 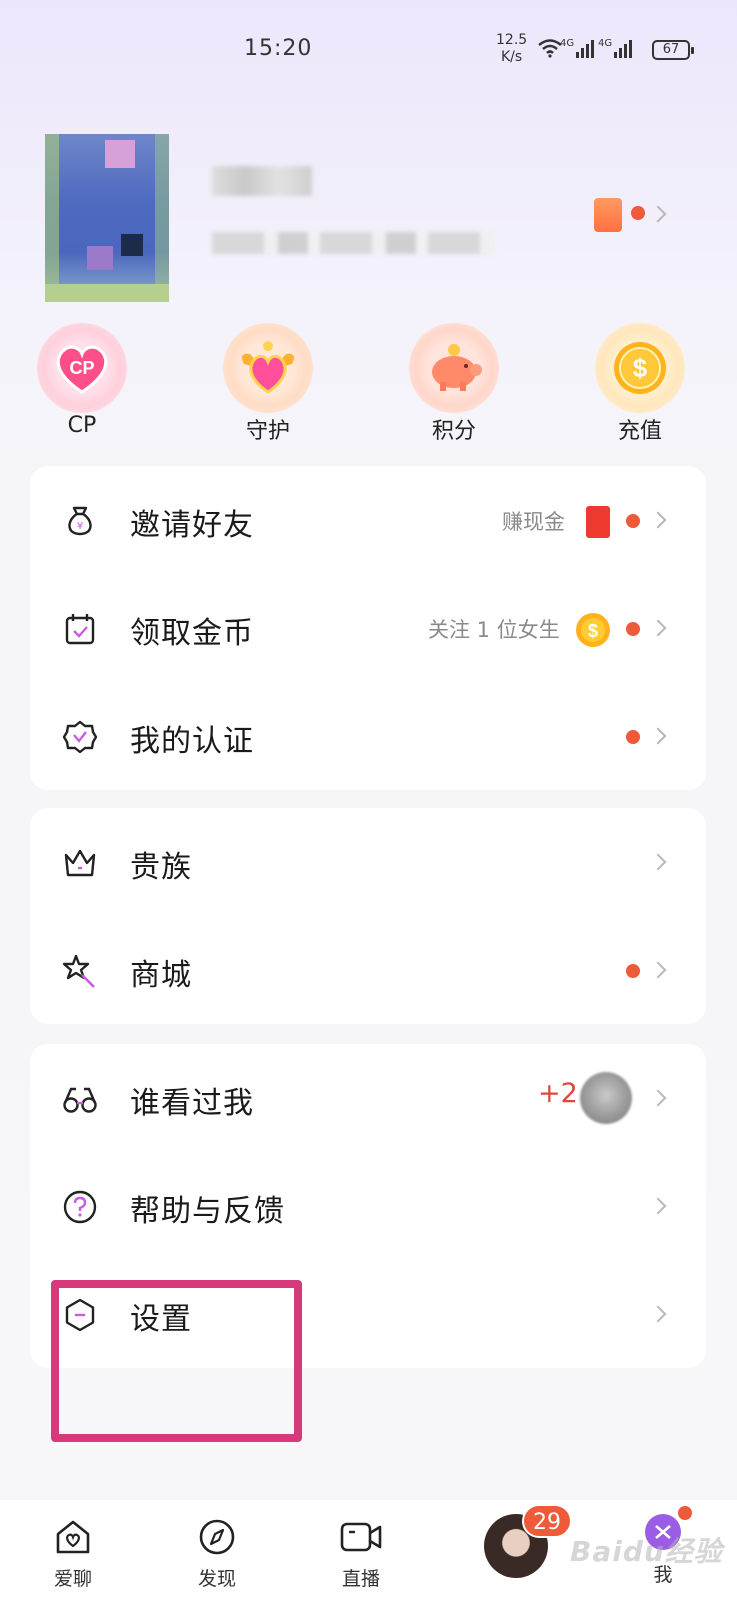 I want to click on svg-text: CP, so click(x=81, y=368).